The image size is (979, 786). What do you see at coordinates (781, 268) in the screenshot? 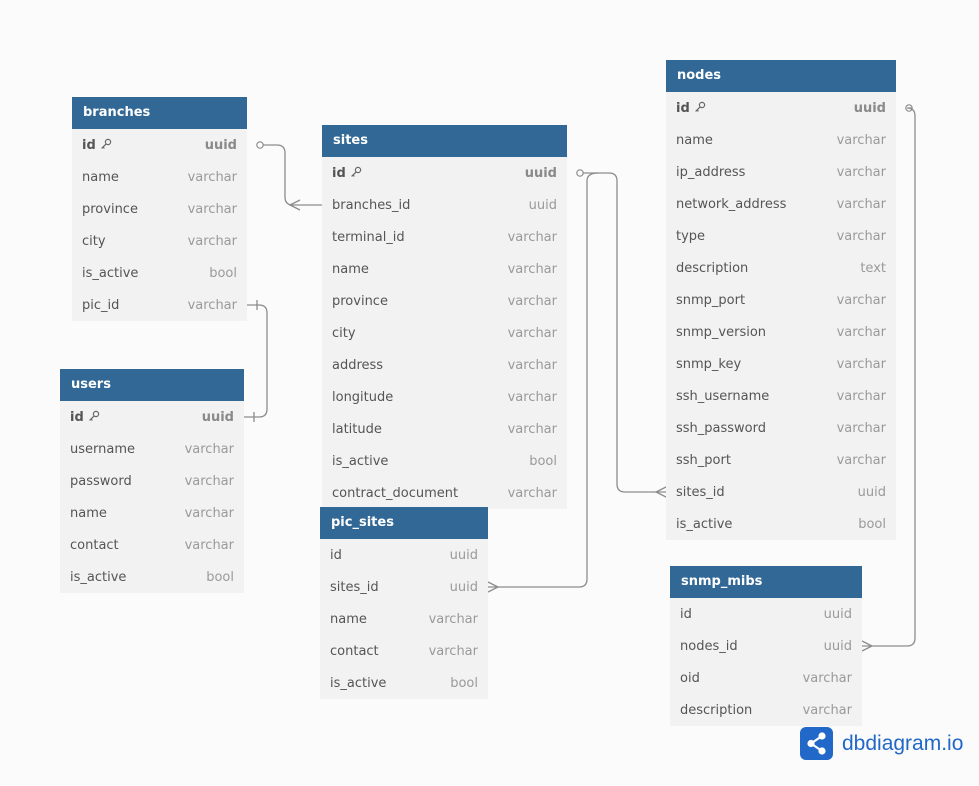
I see `field-row: description text` at bounding box center [781, 268].